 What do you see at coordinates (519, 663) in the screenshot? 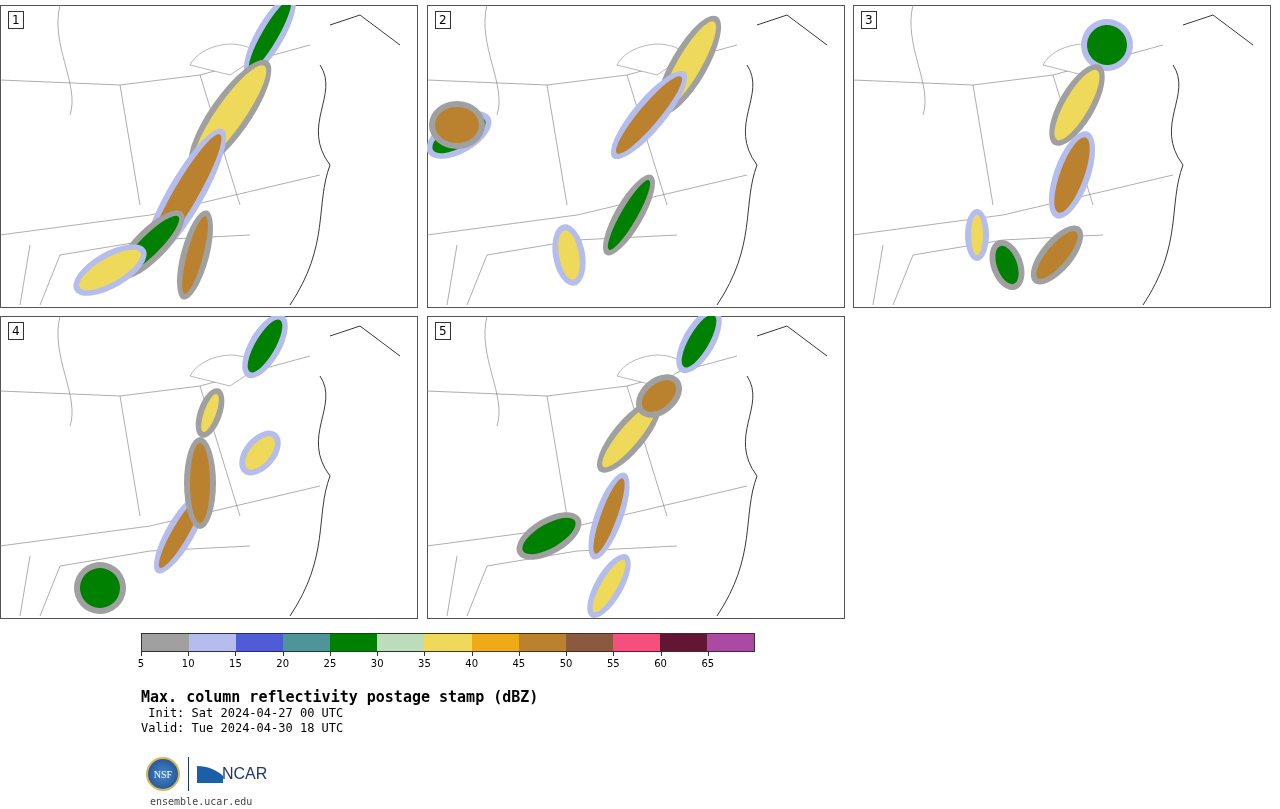
I see `scale-tick-label: 45` at bounding box center [519, 663].